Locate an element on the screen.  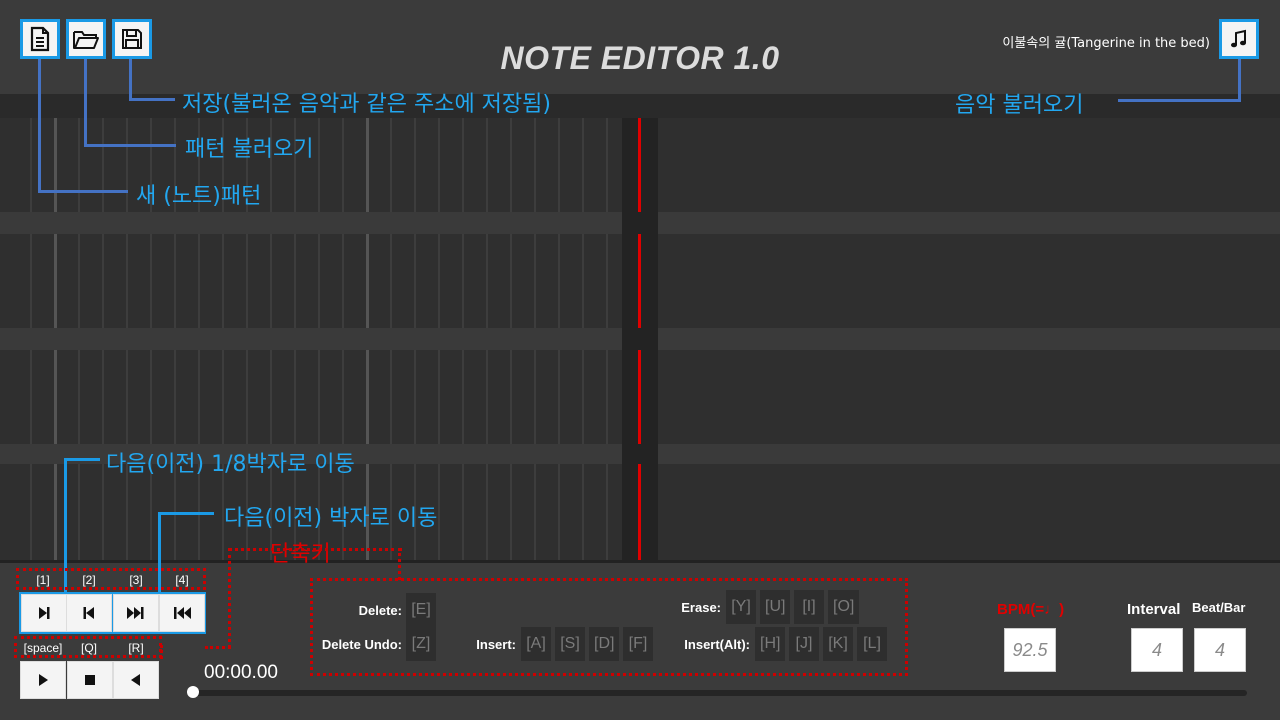
reverse-play-icon is located at coordinates (135, 680).